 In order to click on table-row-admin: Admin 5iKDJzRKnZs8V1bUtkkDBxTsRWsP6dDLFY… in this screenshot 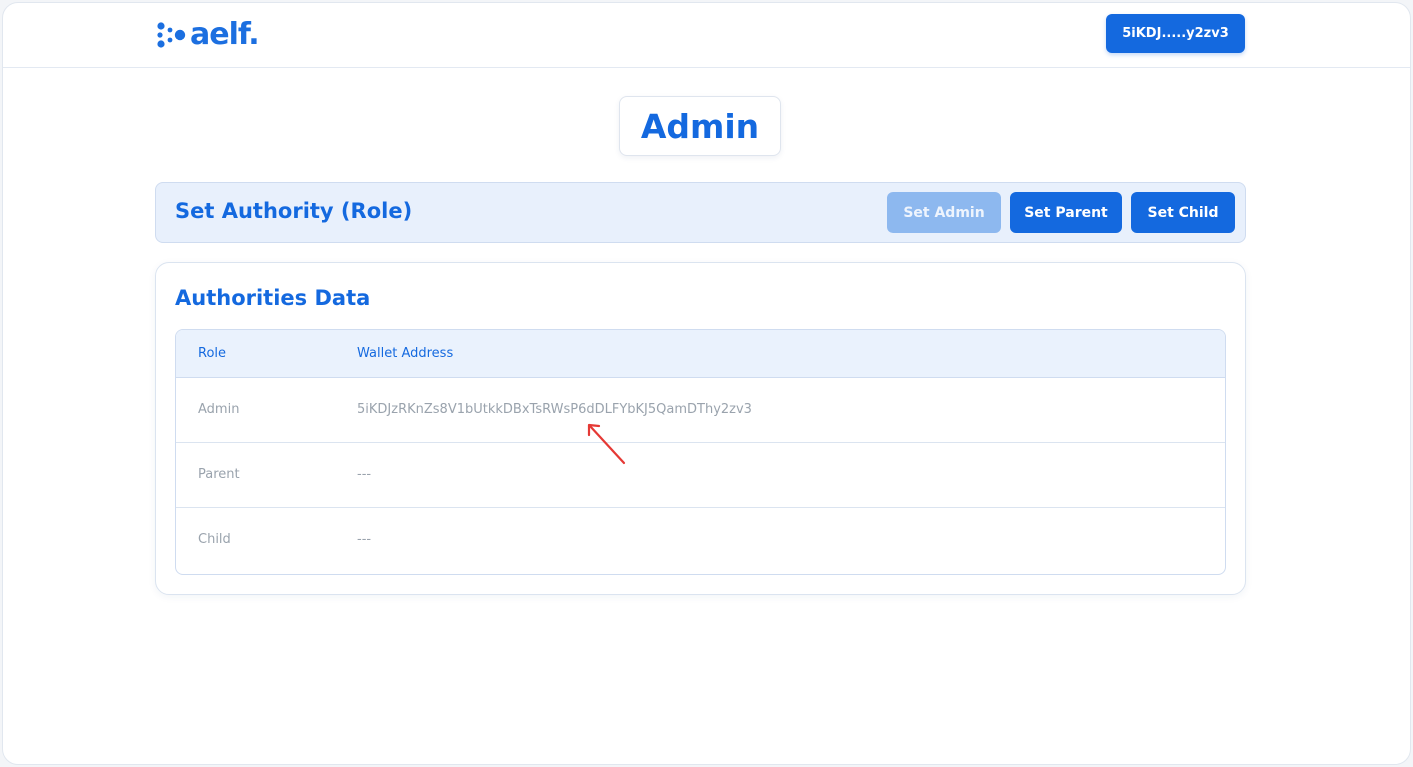, I will do `click(700, 410)`.